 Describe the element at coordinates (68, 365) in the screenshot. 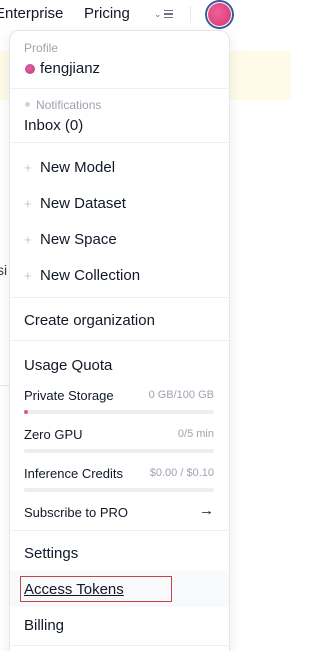

I see `usage-quota-heading: Usage Quota` at that location.